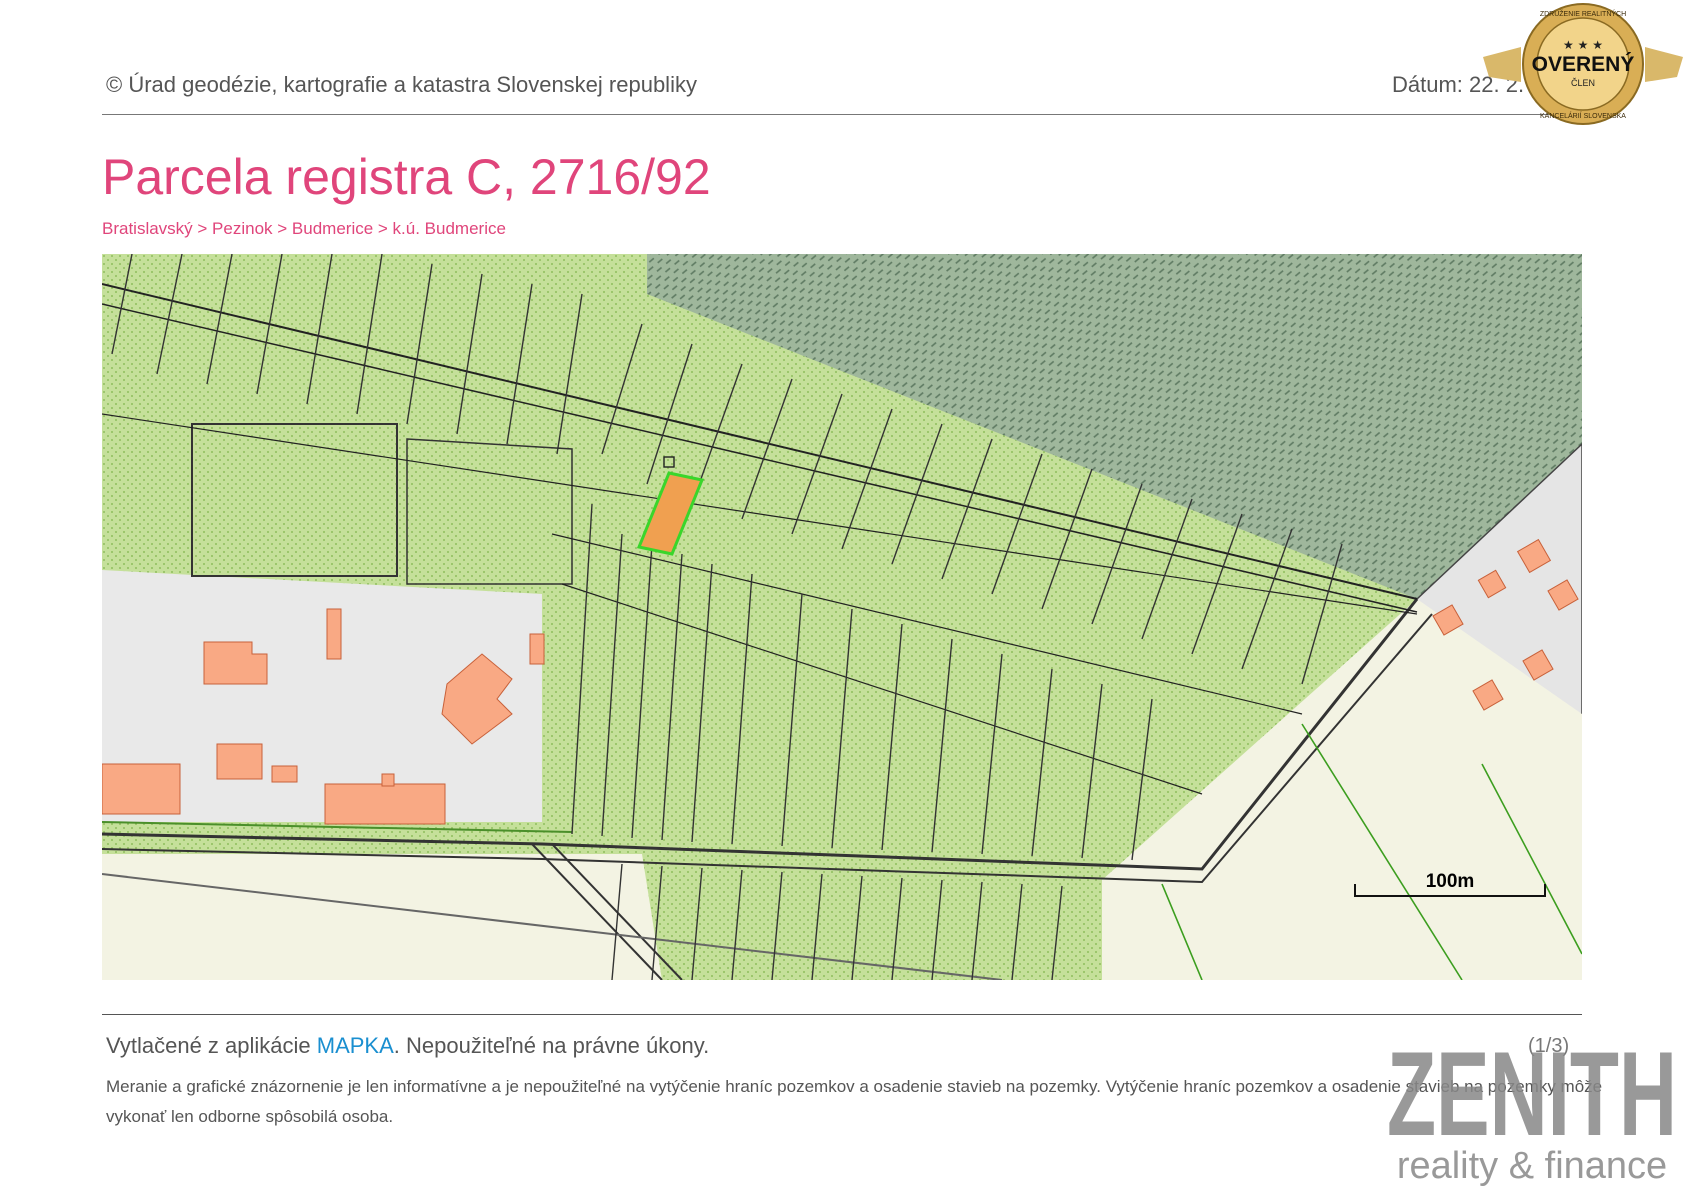  Describe the element at coordinates (406, 177) in the screenshot. I see `page-title: Parcela registra C, 2716/92` at that location.